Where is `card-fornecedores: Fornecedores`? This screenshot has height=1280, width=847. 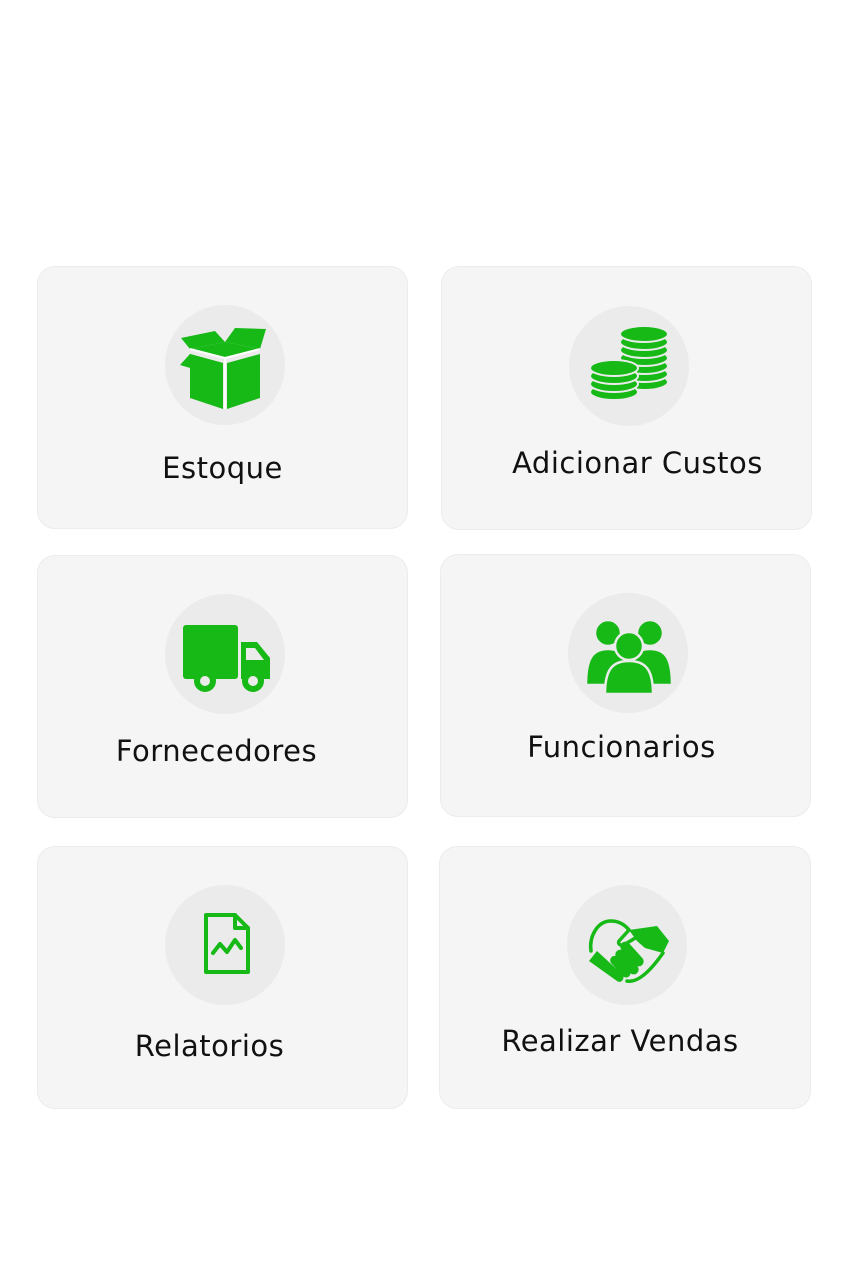
card-fornecedores: Fornecedores is located at coordinates (222, 686).